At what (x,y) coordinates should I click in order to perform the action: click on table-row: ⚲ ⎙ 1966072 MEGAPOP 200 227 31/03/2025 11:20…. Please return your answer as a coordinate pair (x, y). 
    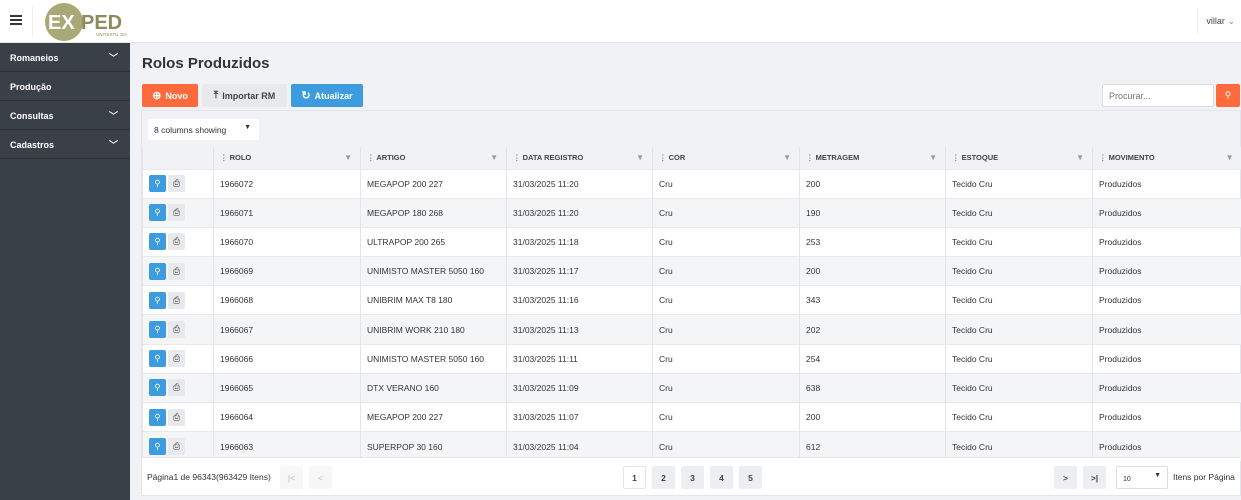
    Looking at the image, I should click on (691, 183).